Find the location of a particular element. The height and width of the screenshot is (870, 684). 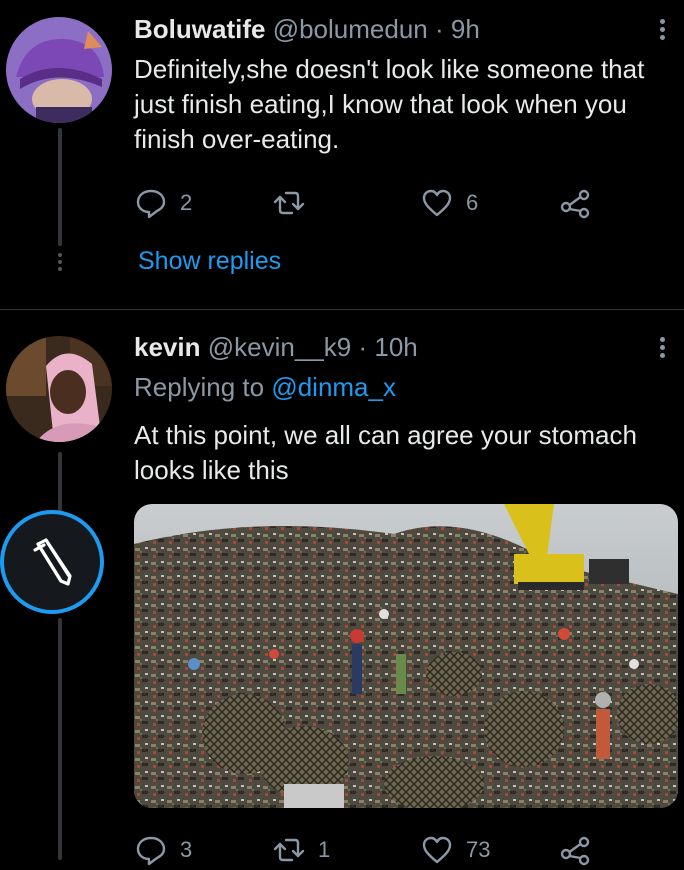

reply-button: 2 is located at coordinates (163, 203).